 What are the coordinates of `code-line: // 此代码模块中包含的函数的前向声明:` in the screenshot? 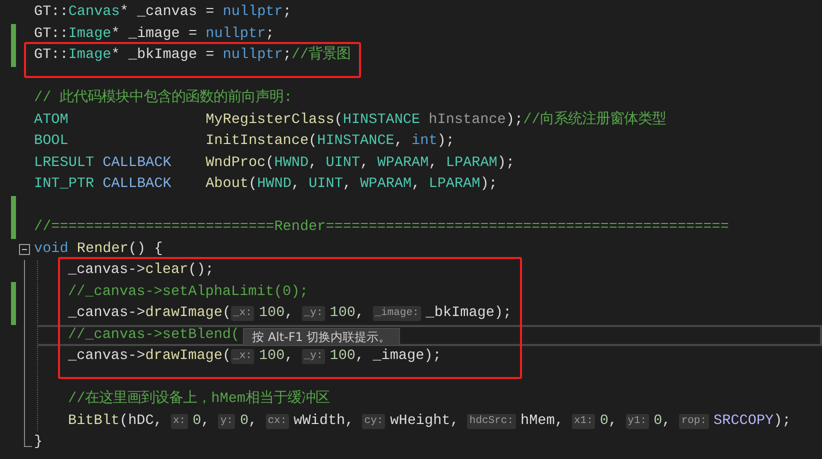 It's located at (163, 98).